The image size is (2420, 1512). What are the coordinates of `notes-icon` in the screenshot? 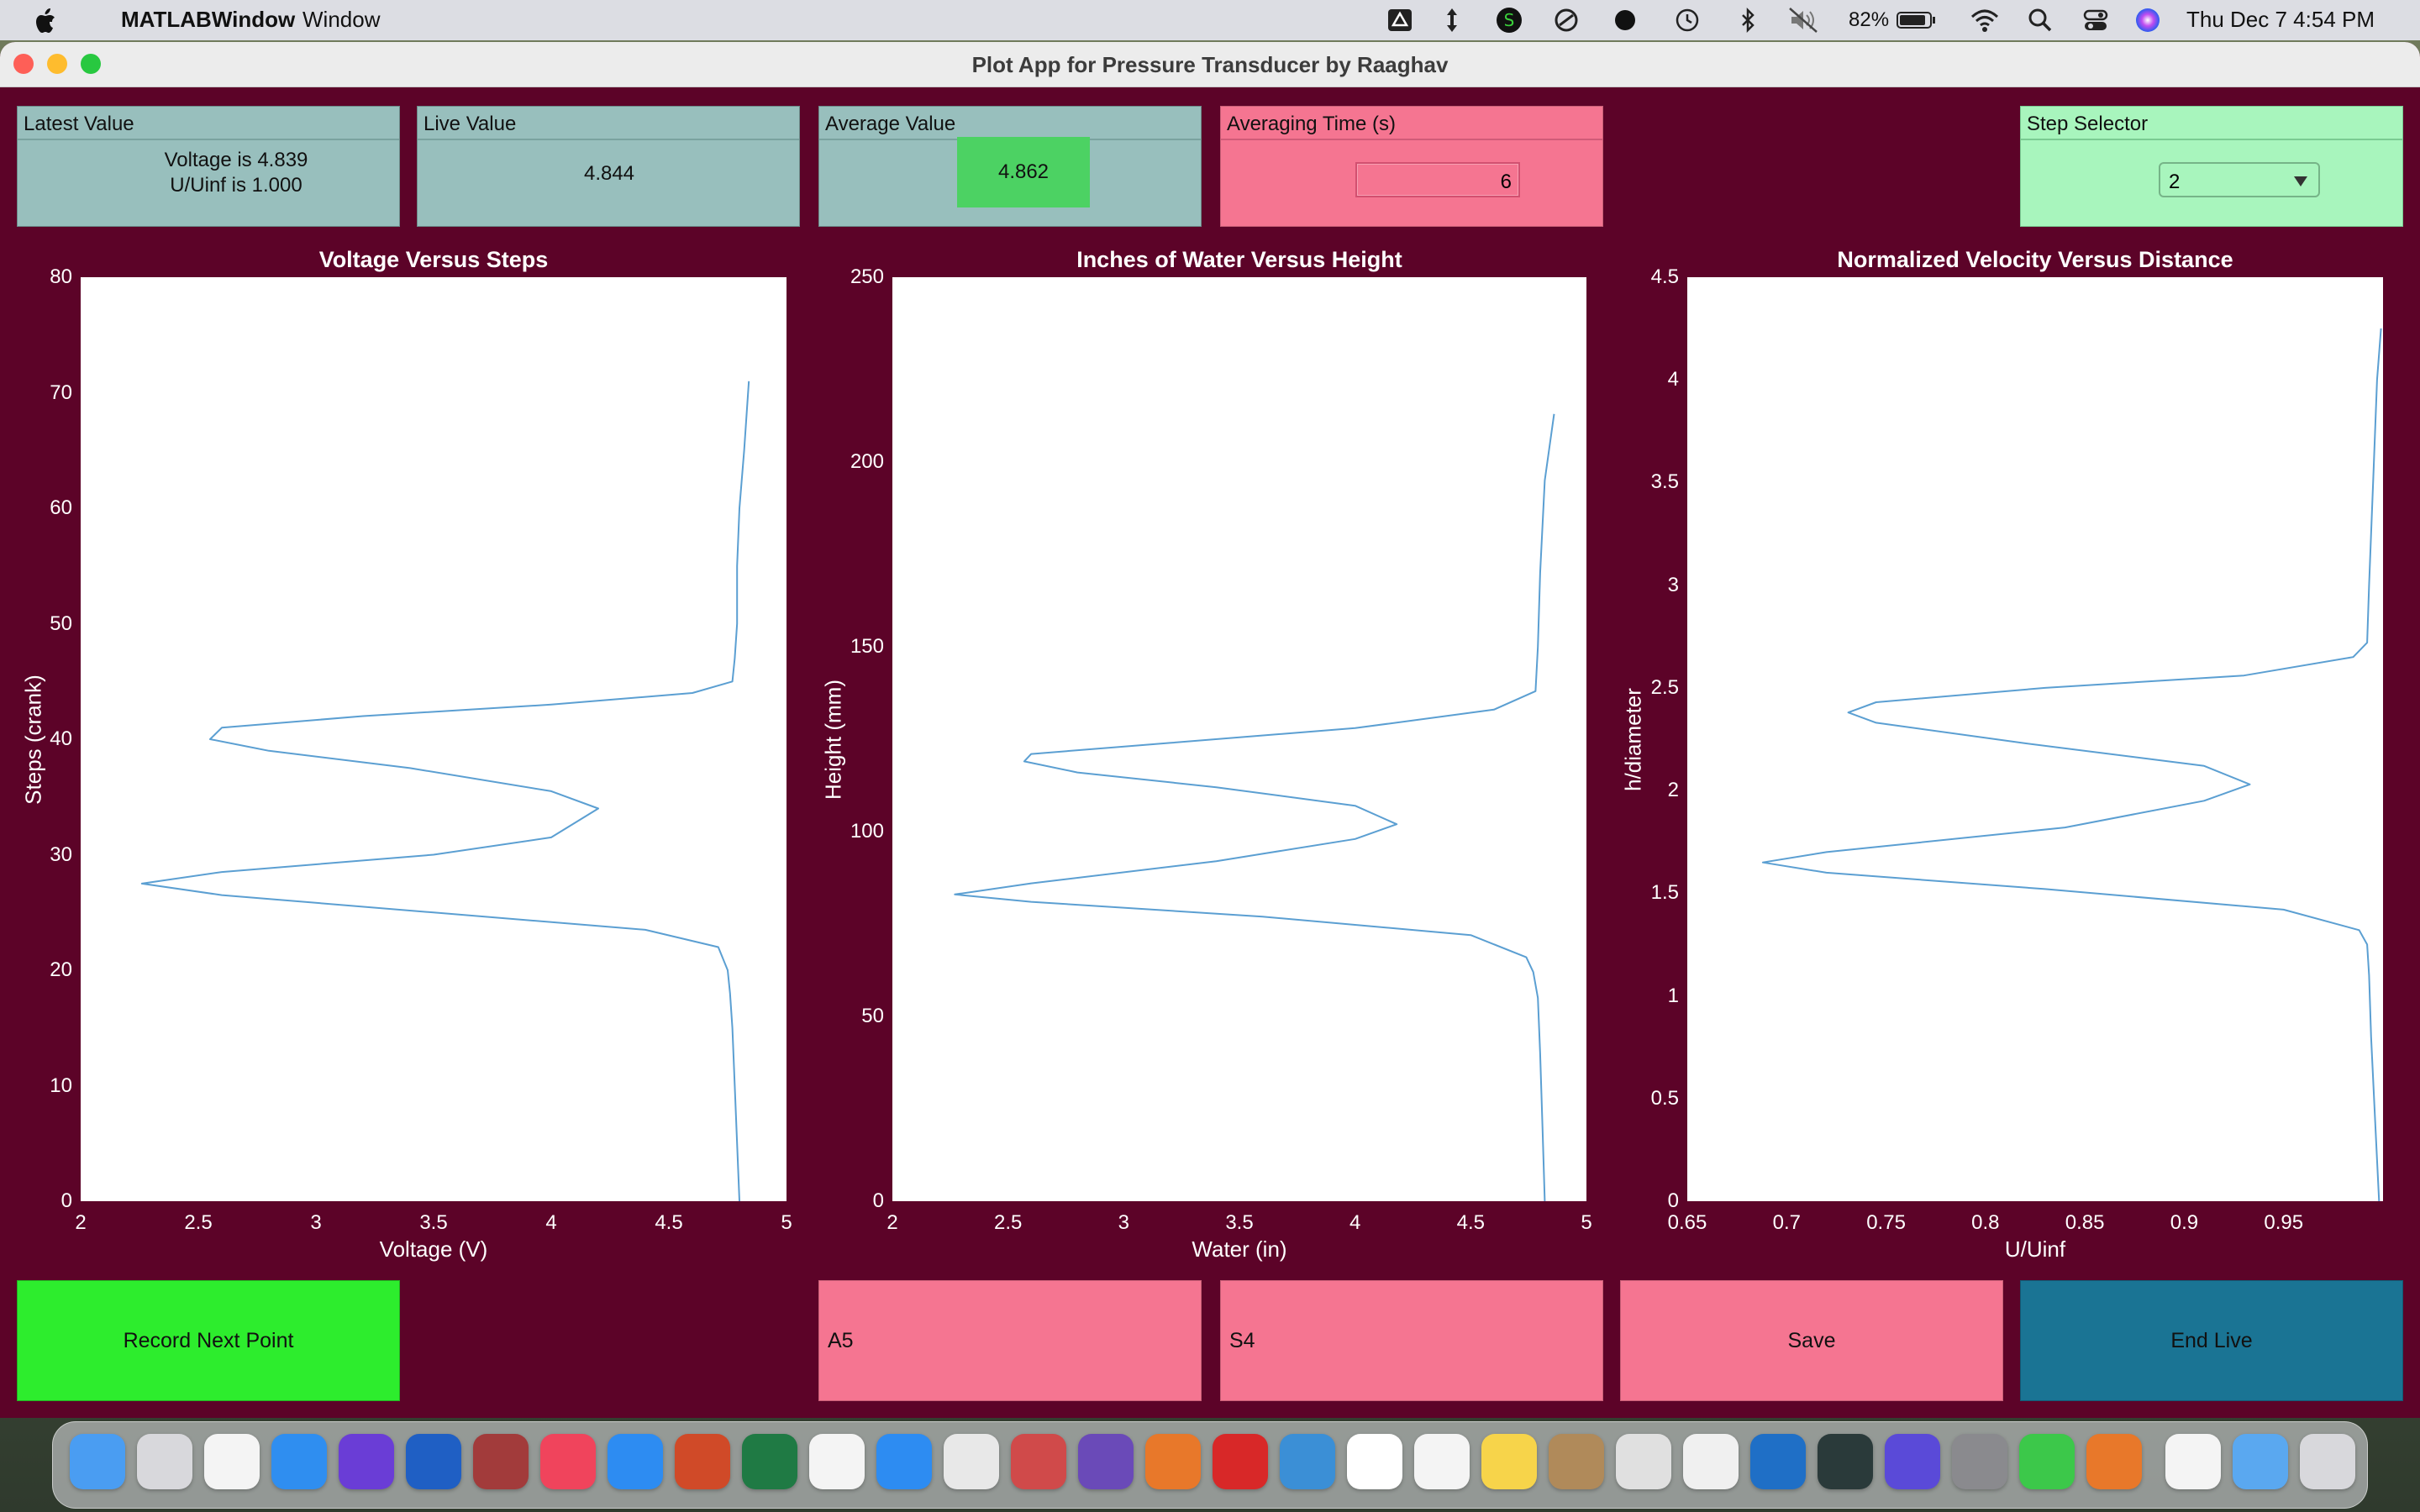 It's located at (1509, 1461).